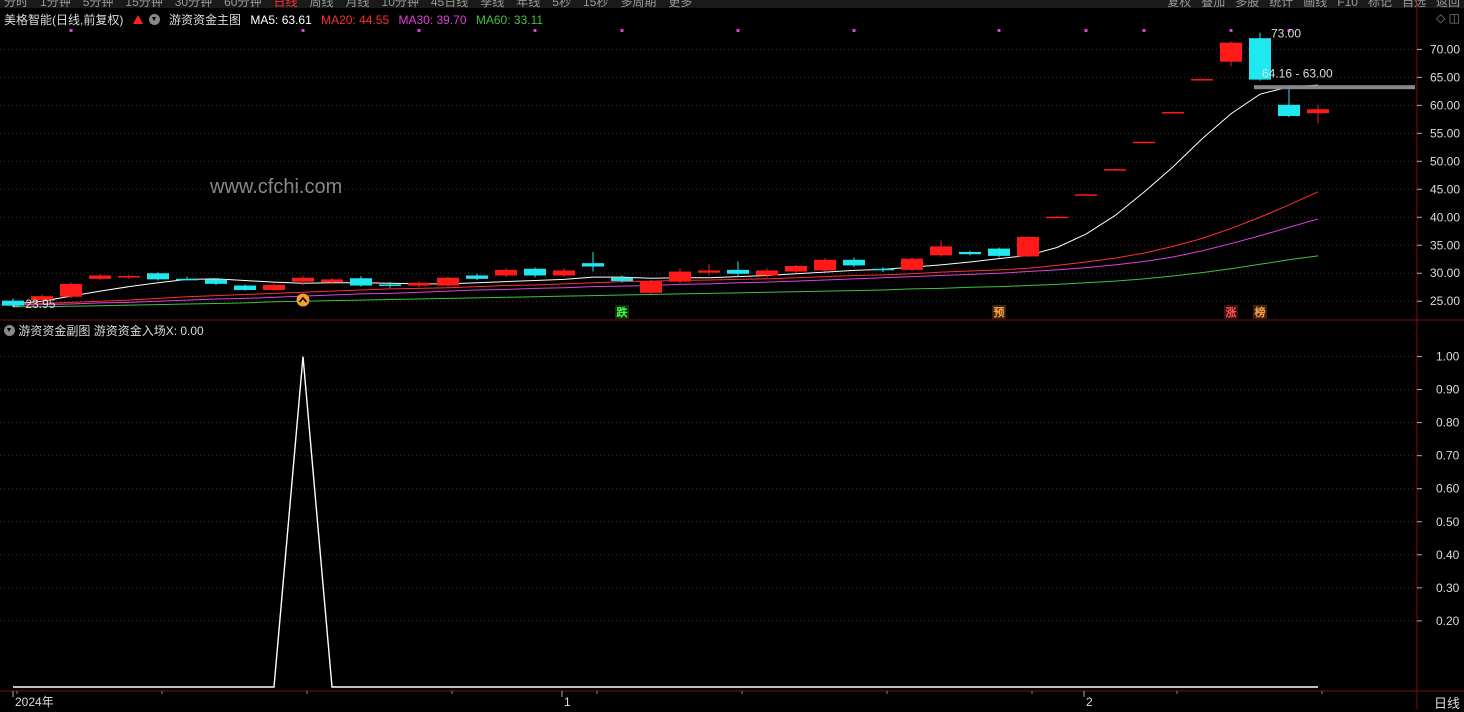  What do you see at coordinates (1089, 702) in the screenshot?
I see `x-tick-label: 2` at bounding box center [1089, 702].